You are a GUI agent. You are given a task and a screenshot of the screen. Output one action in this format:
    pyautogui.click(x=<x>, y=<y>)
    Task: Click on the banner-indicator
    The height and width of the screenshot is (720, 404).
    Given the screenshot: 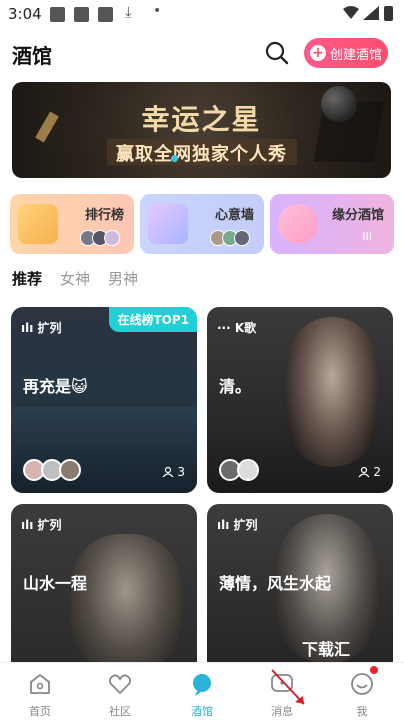 What is the action you would take?
    pyautogui.click(x=174, y=158)
    